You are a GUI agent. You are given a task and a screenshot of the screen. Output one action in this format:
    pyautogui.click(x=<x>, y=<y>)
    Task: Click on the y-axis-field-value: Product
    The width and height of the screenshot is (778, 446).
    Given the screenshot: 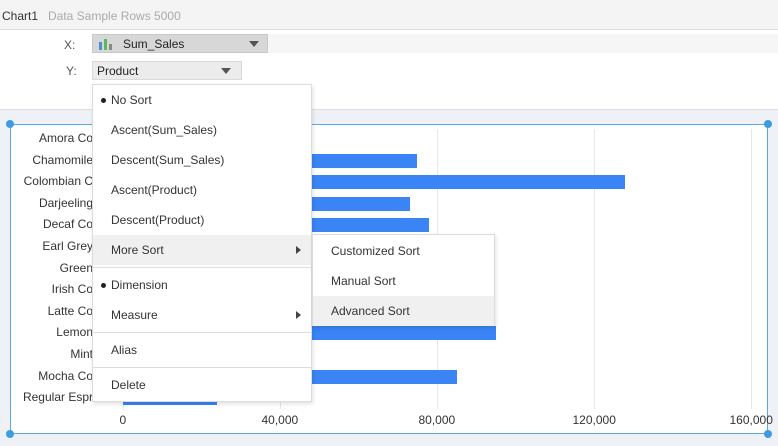 What is the action you would take?
    pyautogui.click(x=118, y=71)
    